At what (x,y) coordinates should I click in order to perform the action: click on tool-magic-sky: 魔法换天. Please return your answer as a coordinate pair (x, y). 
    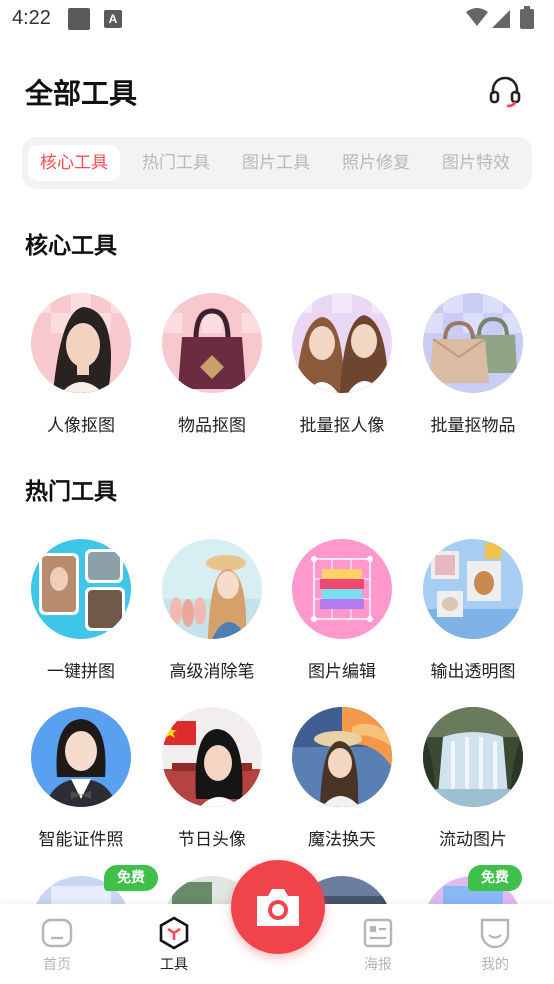
    Looking at the image, I should click on (342, 778).